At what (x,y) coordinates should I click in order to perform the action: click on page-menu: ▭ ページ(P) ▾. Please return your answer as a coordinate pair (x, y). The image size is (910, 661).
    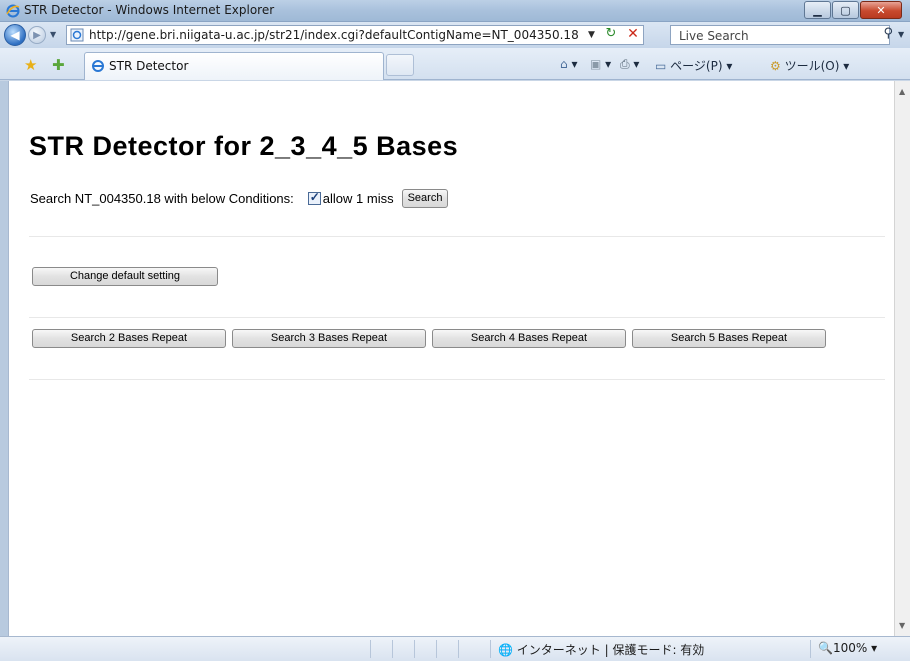
    Looking at the image, I should click on (693, 65).